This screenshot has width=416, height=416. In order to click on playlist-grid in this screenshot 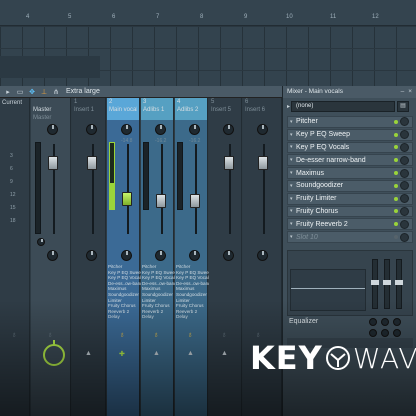, I will do `click(208, 56)`.